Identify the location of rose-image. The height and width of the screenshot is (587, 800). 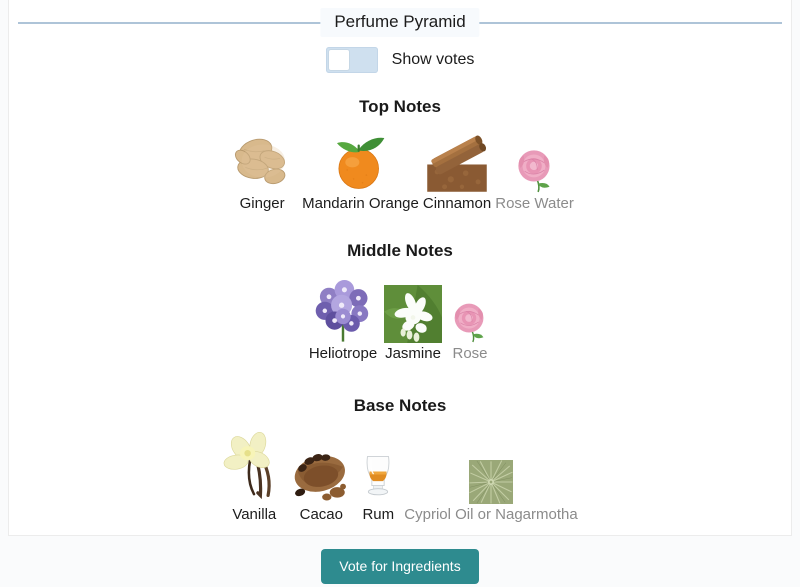
(470, 319).